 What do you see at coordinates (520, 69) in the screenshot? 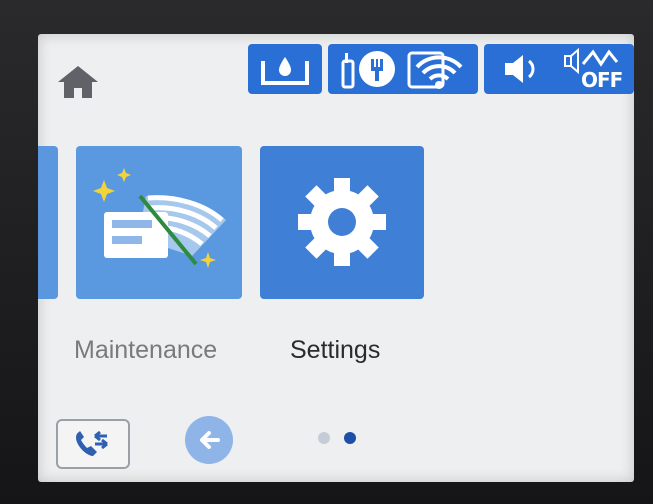
I see `sound-icon` at bounding box center [520, 69].